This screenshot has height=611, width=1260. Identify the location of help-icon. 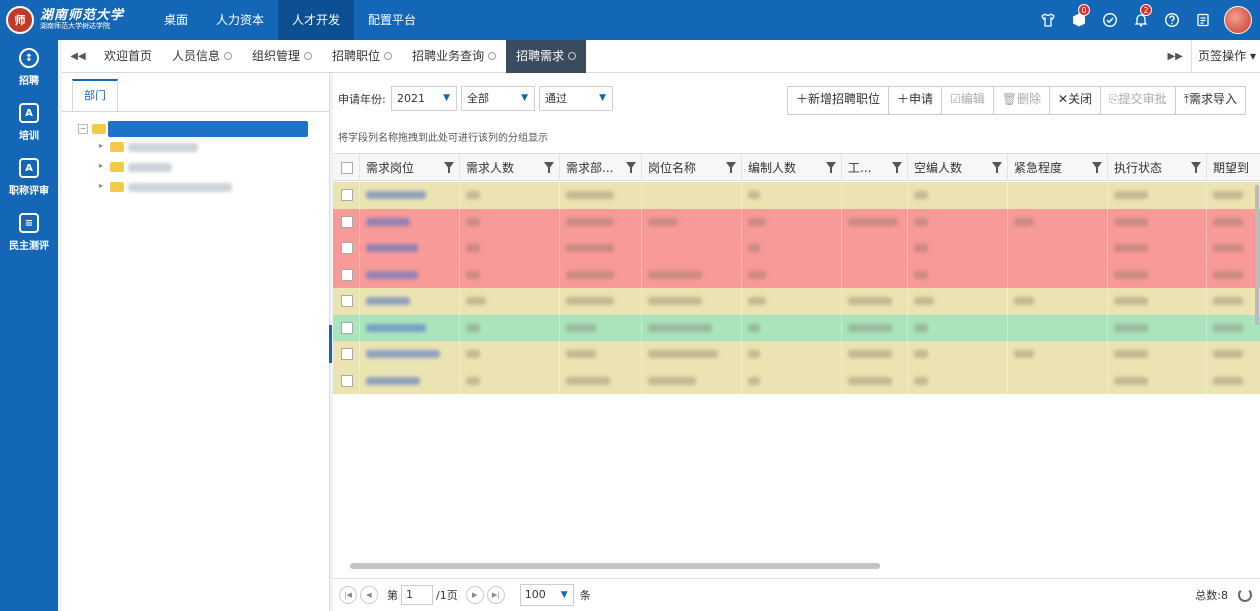
(1171, 20).